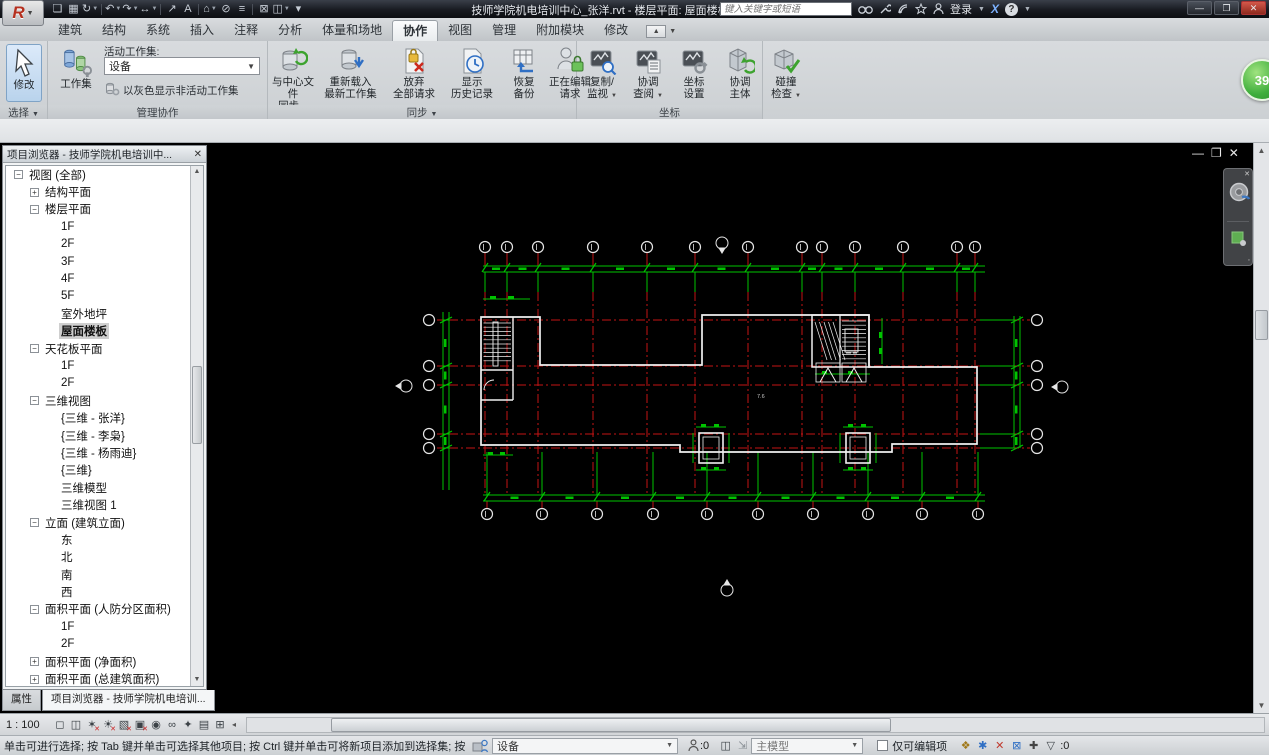 The width and height of the screenshot is (1269, 755). What do you see at coordinates (616, 30) in the screenshot?
I see `ribbon-tab-11: 修改` at bounding box center [616, 30].